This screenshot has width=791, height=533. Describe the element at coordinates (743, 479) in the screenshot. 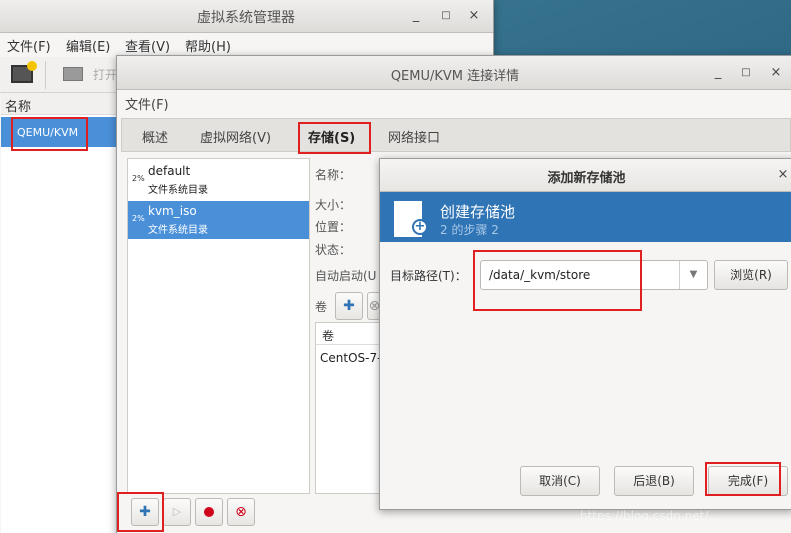

I see `annotation-finish` at that location.